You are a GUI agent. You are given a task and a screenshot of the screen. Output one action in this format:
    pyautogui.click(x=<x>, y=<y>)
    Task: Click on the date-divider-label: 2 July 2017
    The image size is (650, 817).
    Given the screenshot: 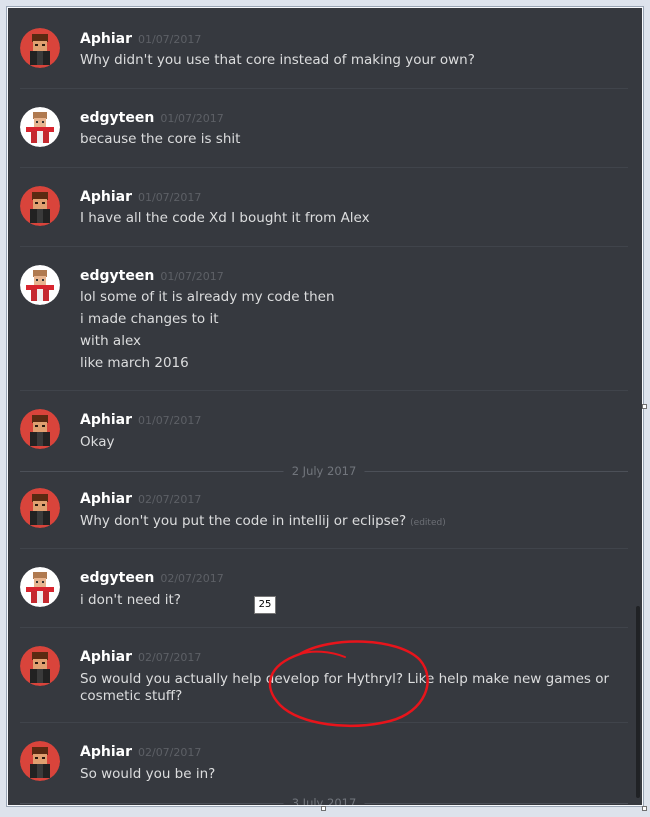 What is the action you would take?
    pyautogui.click(x=324, y=471)
    